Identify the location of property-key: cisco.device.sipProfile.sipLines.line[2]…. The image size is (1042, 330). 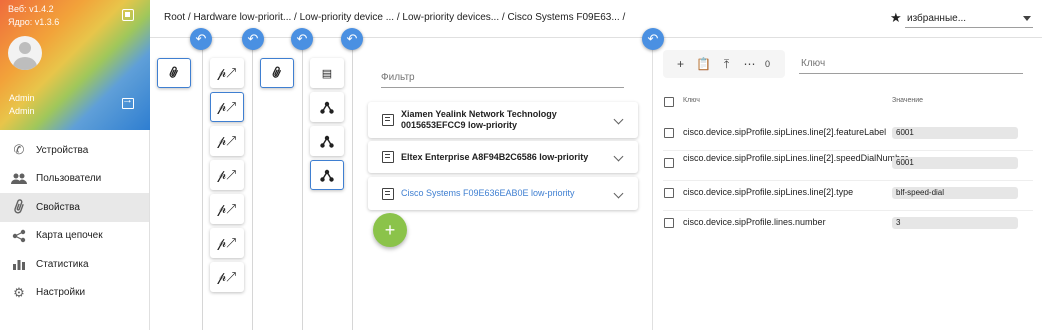
(796, 158).